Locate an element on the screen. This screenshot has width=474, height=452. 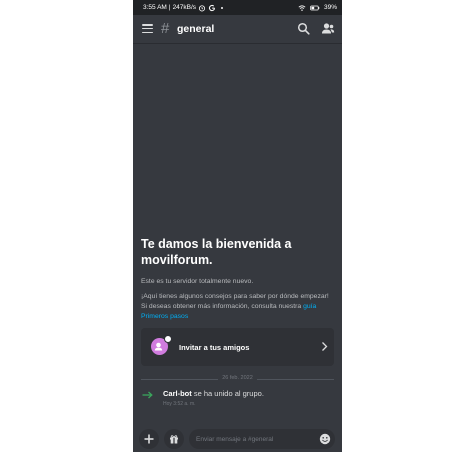
message-composer is located at coordinates (237, 439).